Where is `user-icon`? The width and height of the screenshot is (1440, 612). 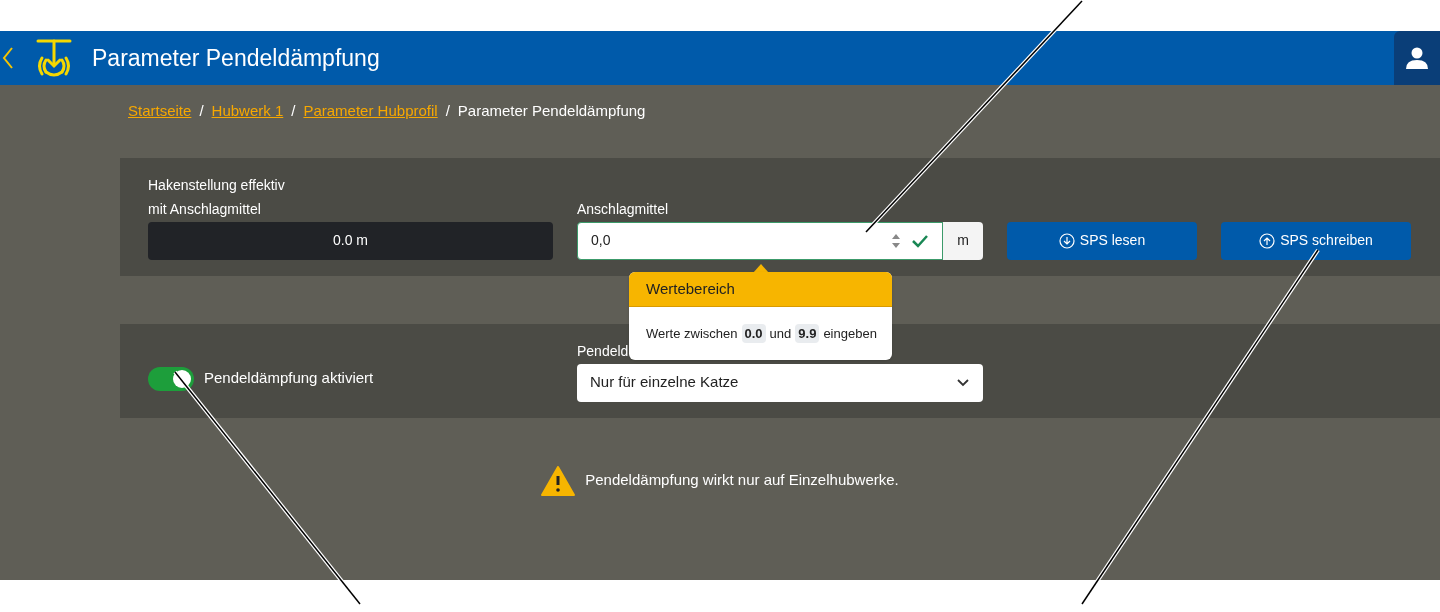
user-icon is located at coordinates (1417, 58).